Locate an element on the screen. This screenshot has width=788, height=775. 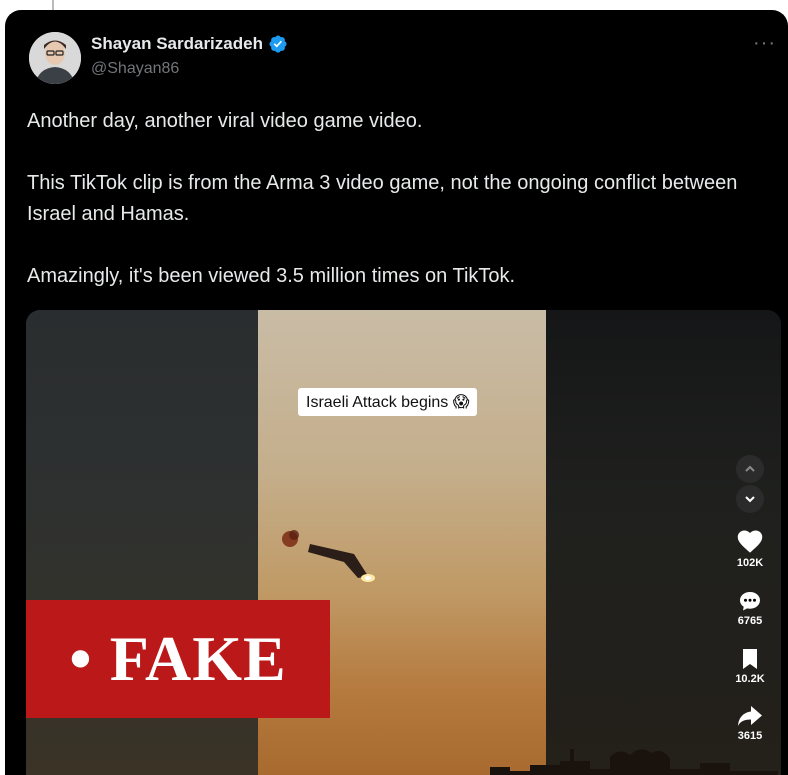
avatar is located at coordinates (55, 58).